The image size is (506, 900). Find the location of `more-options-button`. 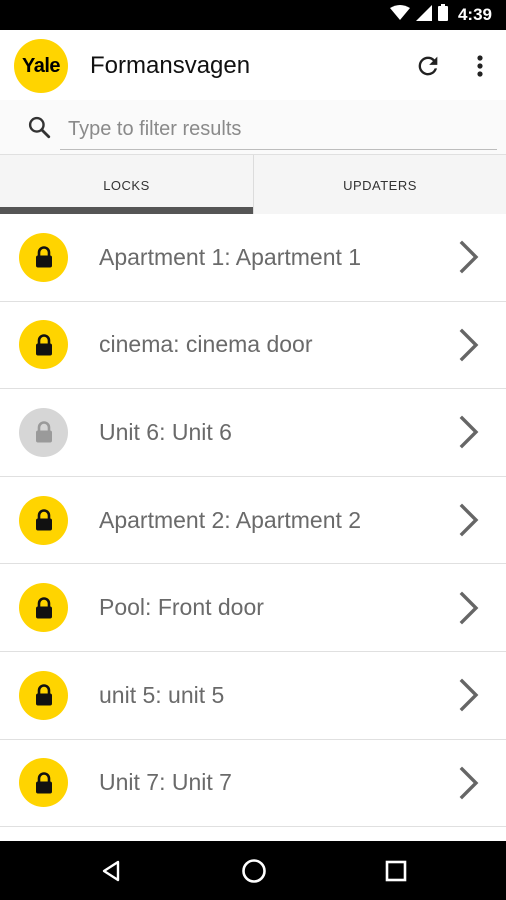

more-options-button is located at coordinates (480, 66).